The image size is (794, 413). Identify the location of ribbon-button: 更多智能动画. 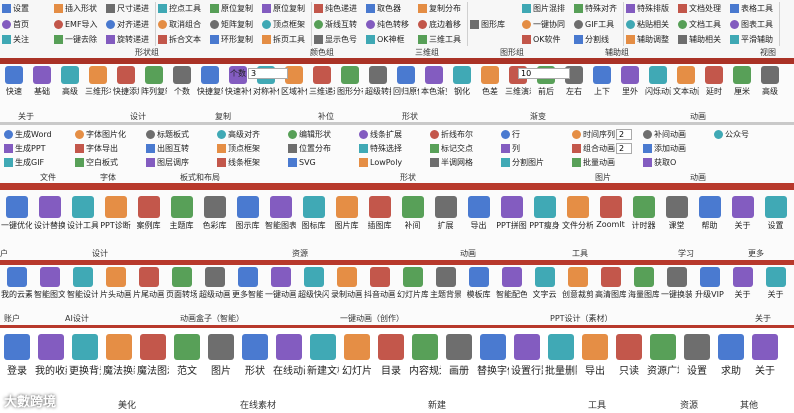
(247, 289).